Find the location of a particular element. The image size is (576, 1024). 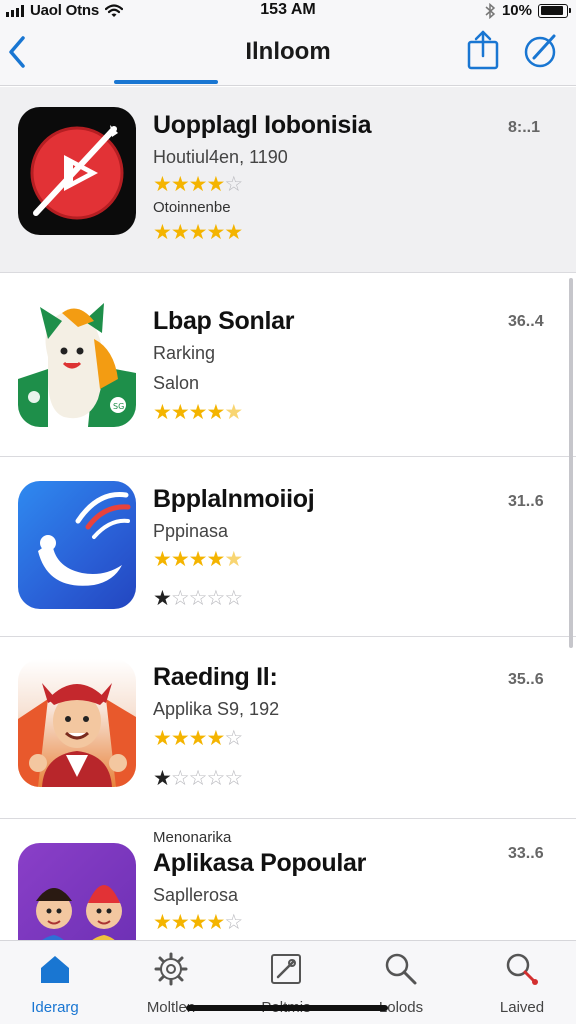

app-size: 35..6 is located at coordinates (526, 679).